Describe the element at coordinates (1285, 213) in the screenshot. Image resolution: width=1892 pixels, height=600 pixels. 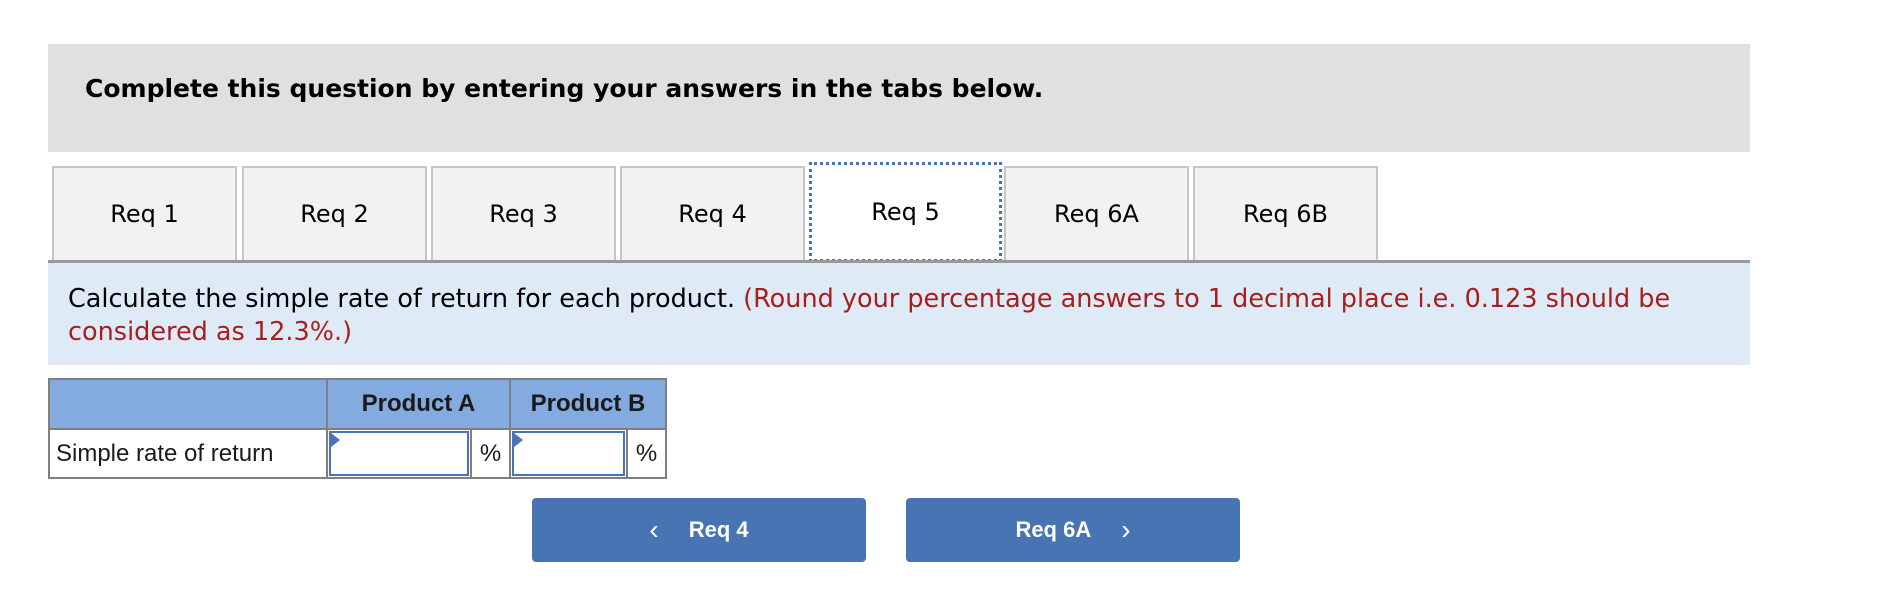
I see `tab-req-6b: Req 6B` at that location.